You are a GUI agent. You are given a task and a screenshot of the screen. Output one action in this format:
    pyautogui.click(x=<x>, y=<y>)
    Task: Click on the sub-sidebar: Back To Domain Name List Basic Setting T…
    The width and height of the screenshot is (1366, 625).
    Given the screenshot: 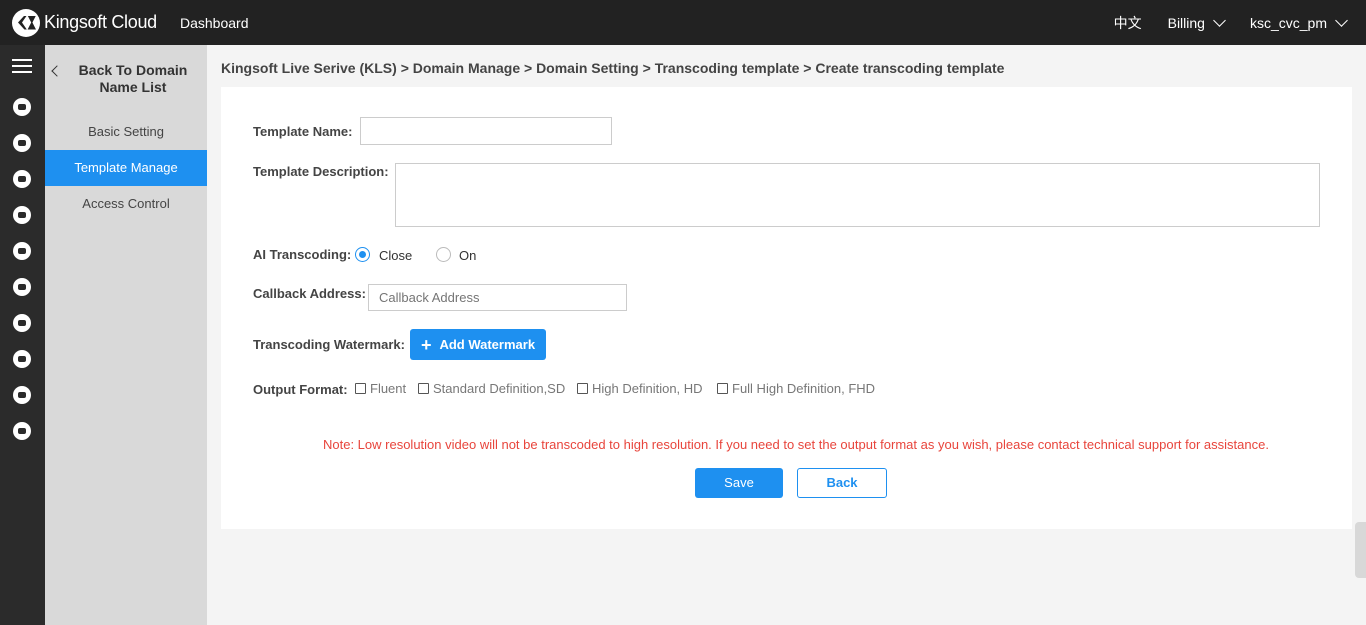 What is the action you would take?
    pyautogui.click(x=126, y=335)
    